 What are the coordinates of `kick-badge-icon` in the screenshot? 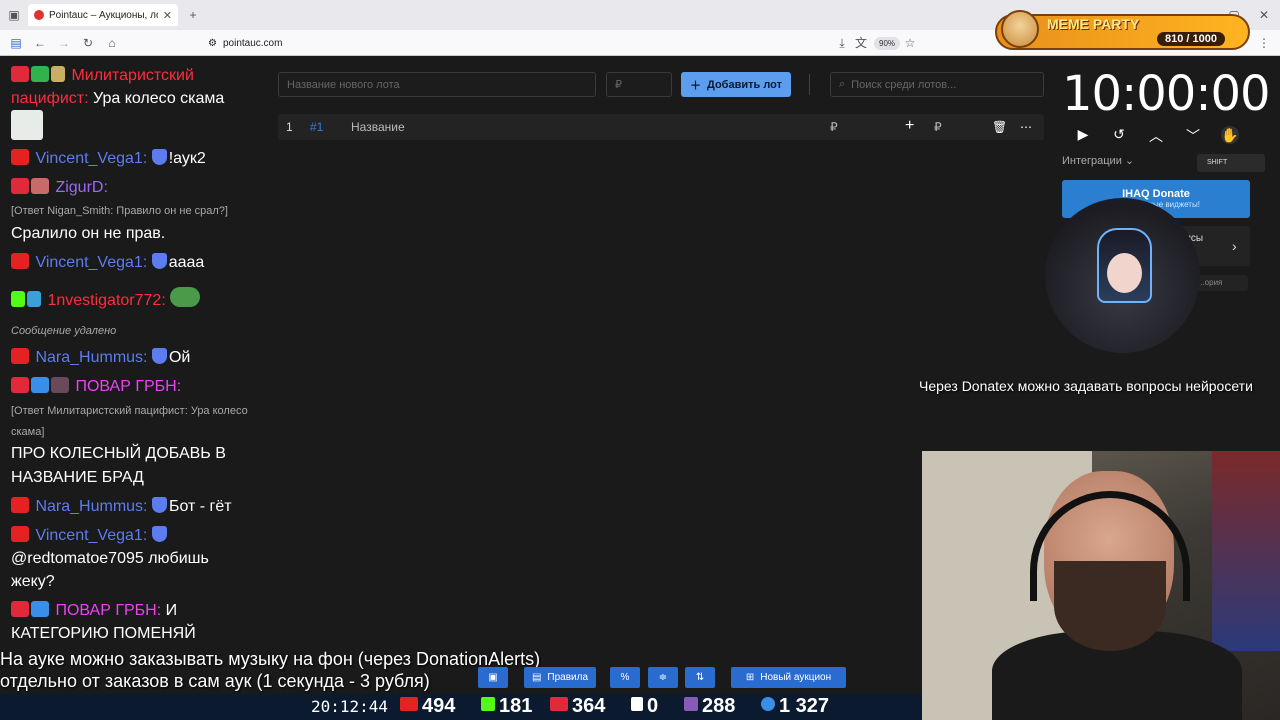 It's located at (18, 299).